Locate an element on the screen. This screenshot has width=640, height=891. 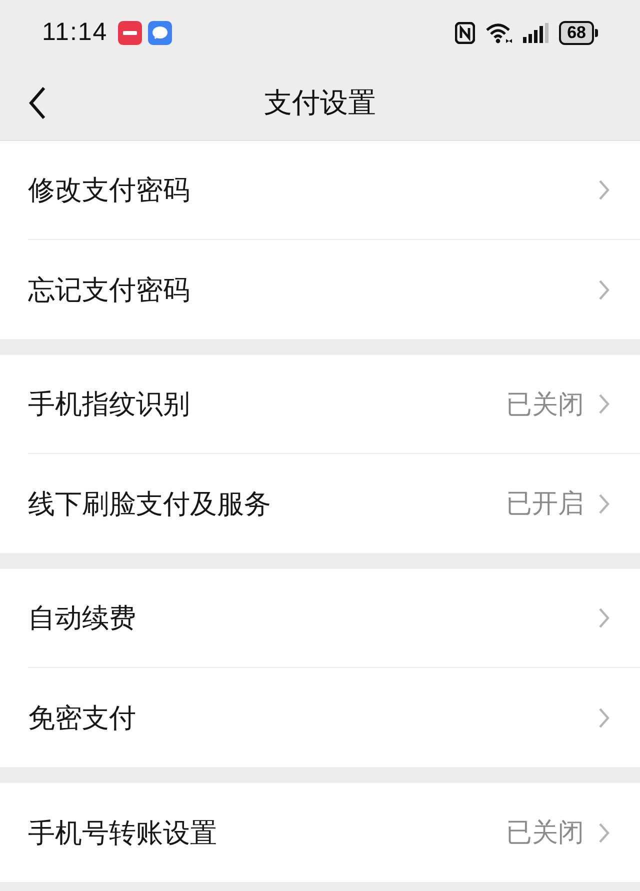
item-label: 修改支付密码 is located at coordinates (109, 191).